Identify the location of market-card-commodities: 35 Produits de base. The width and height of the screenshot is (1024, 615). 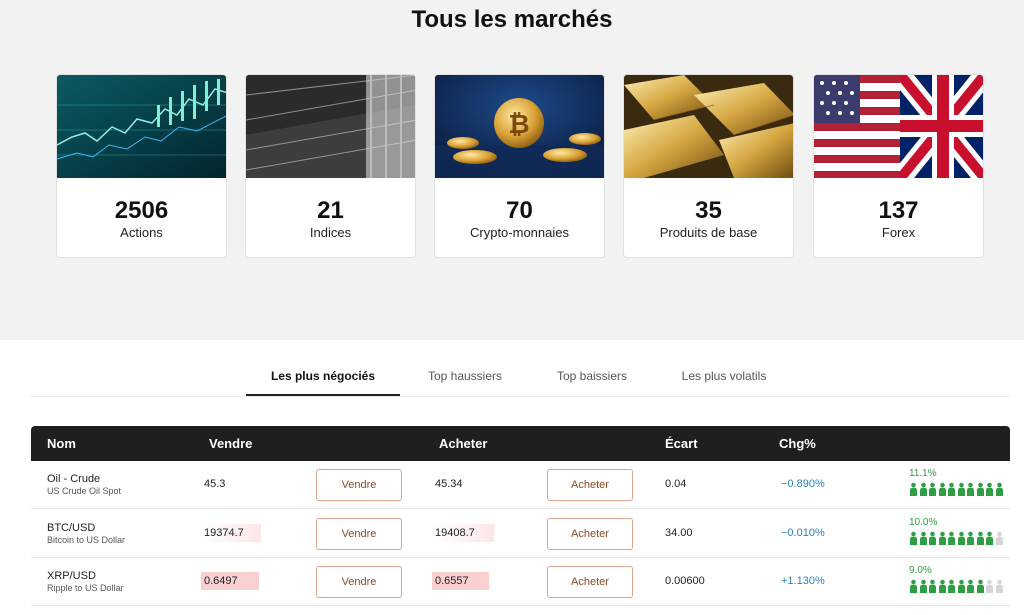
(708, 166).